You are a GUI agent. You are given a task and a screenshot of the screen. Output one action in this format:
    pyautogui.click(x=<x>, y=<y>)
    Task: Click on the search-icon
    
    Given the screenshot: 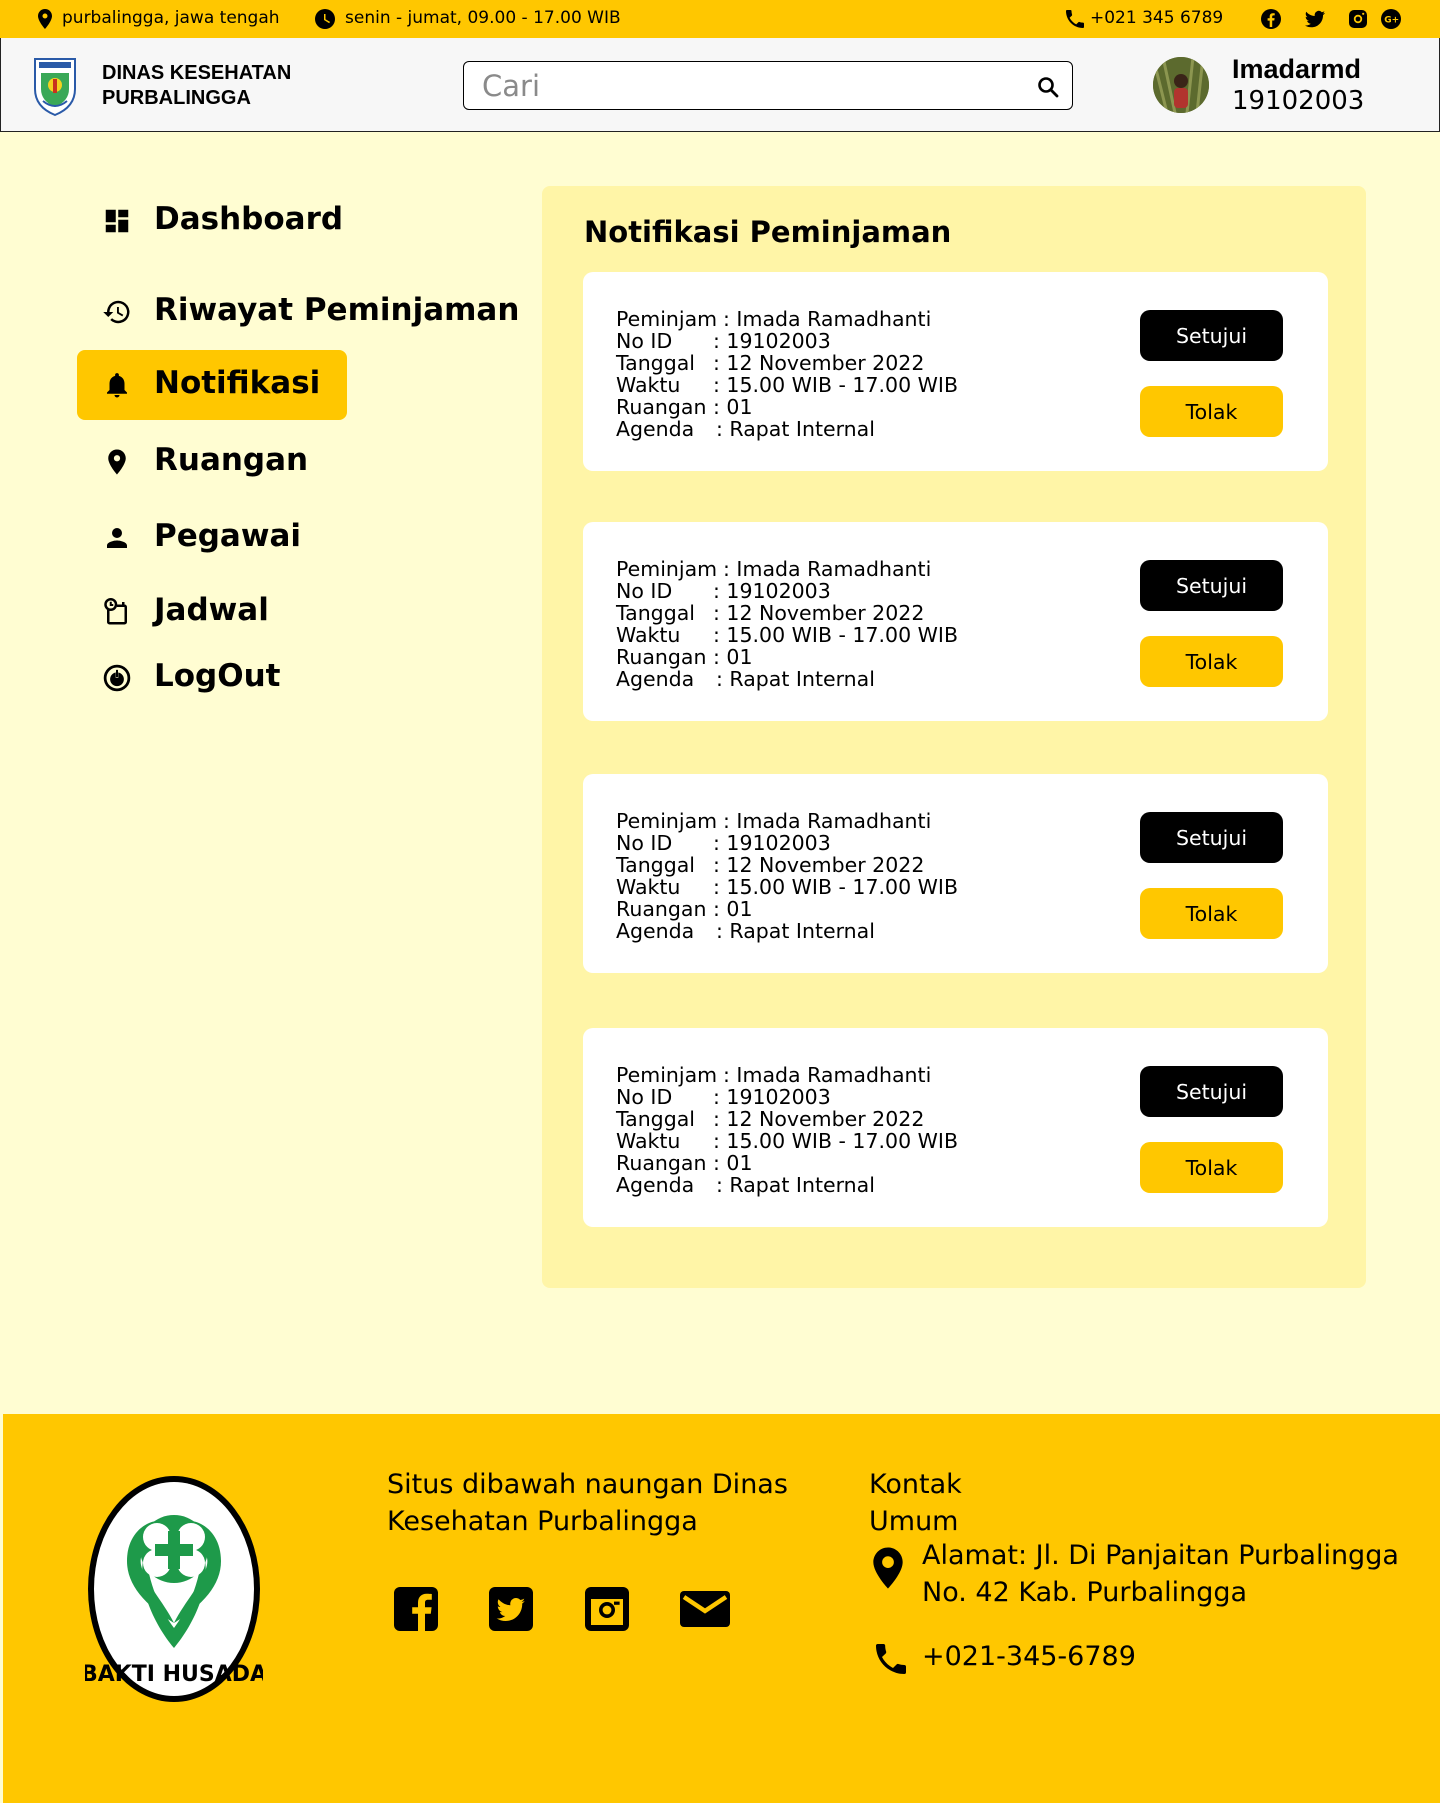 What is the action you would take?
    pyautogui.click(x=1048, y=87)
    